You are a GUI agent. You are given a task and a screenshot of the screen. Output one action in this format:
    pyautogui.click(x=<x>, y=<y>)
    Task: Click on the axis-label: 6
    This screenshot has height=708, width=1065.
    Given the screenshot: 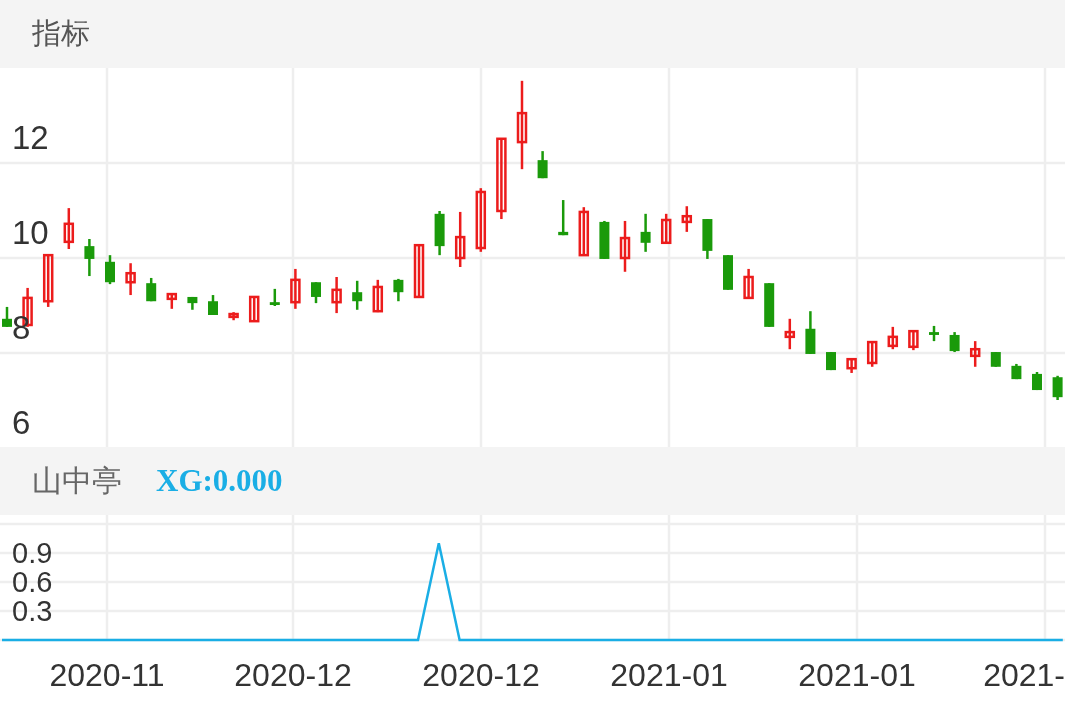 What is the action you would take?
    pyautogui.click(x=21, y=422)
    